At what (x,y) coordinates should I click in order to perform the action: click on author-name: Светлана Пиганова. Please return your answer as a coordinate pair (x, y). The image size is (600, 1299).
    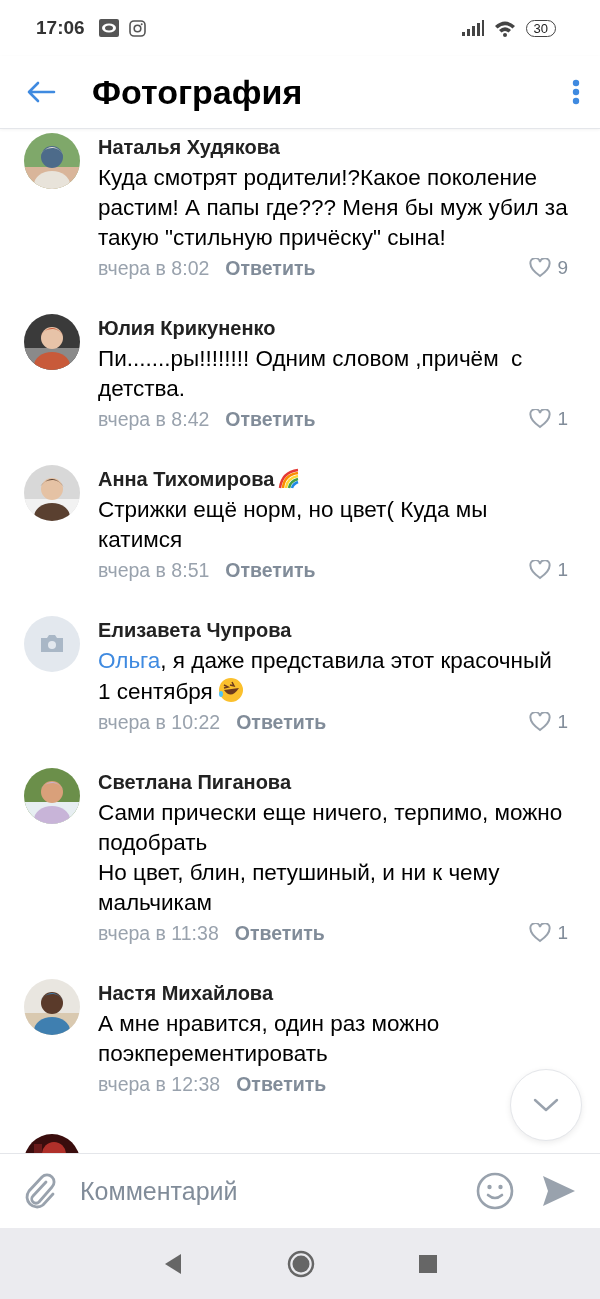
    Looking at the image, I should click on (195, 782).